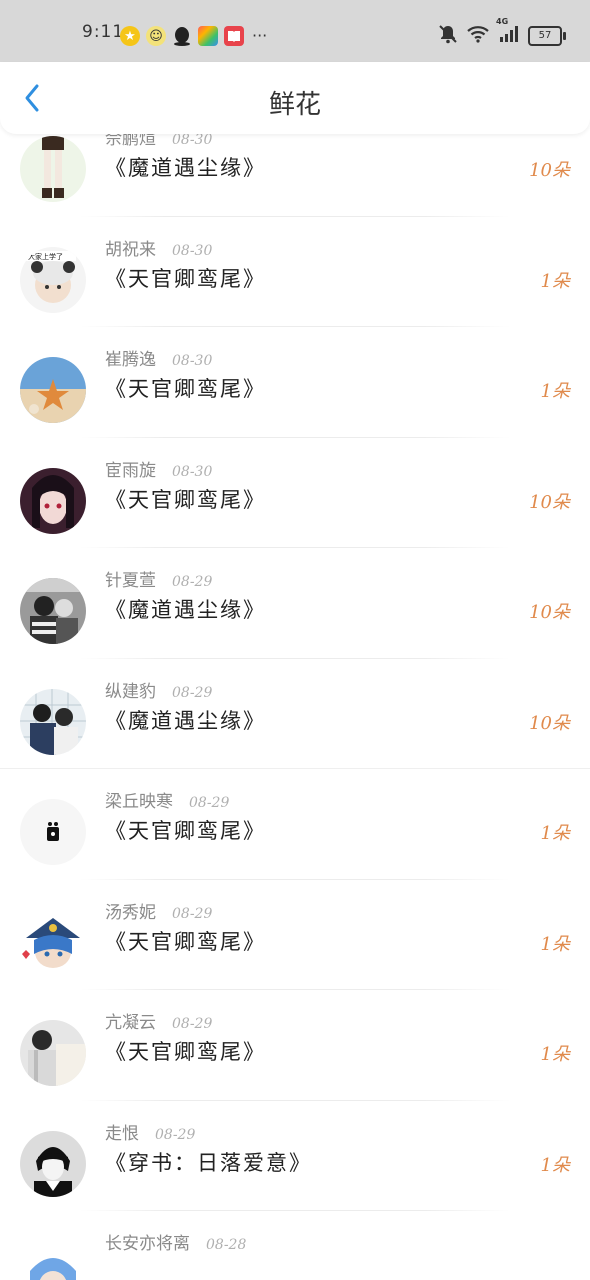 Image resolution: width=590 pixels, height=1280 pixels. I want to click on list-item: 亢凝云 08-29 《天官卿鸾尾》 1朵, so click(295, 1045).